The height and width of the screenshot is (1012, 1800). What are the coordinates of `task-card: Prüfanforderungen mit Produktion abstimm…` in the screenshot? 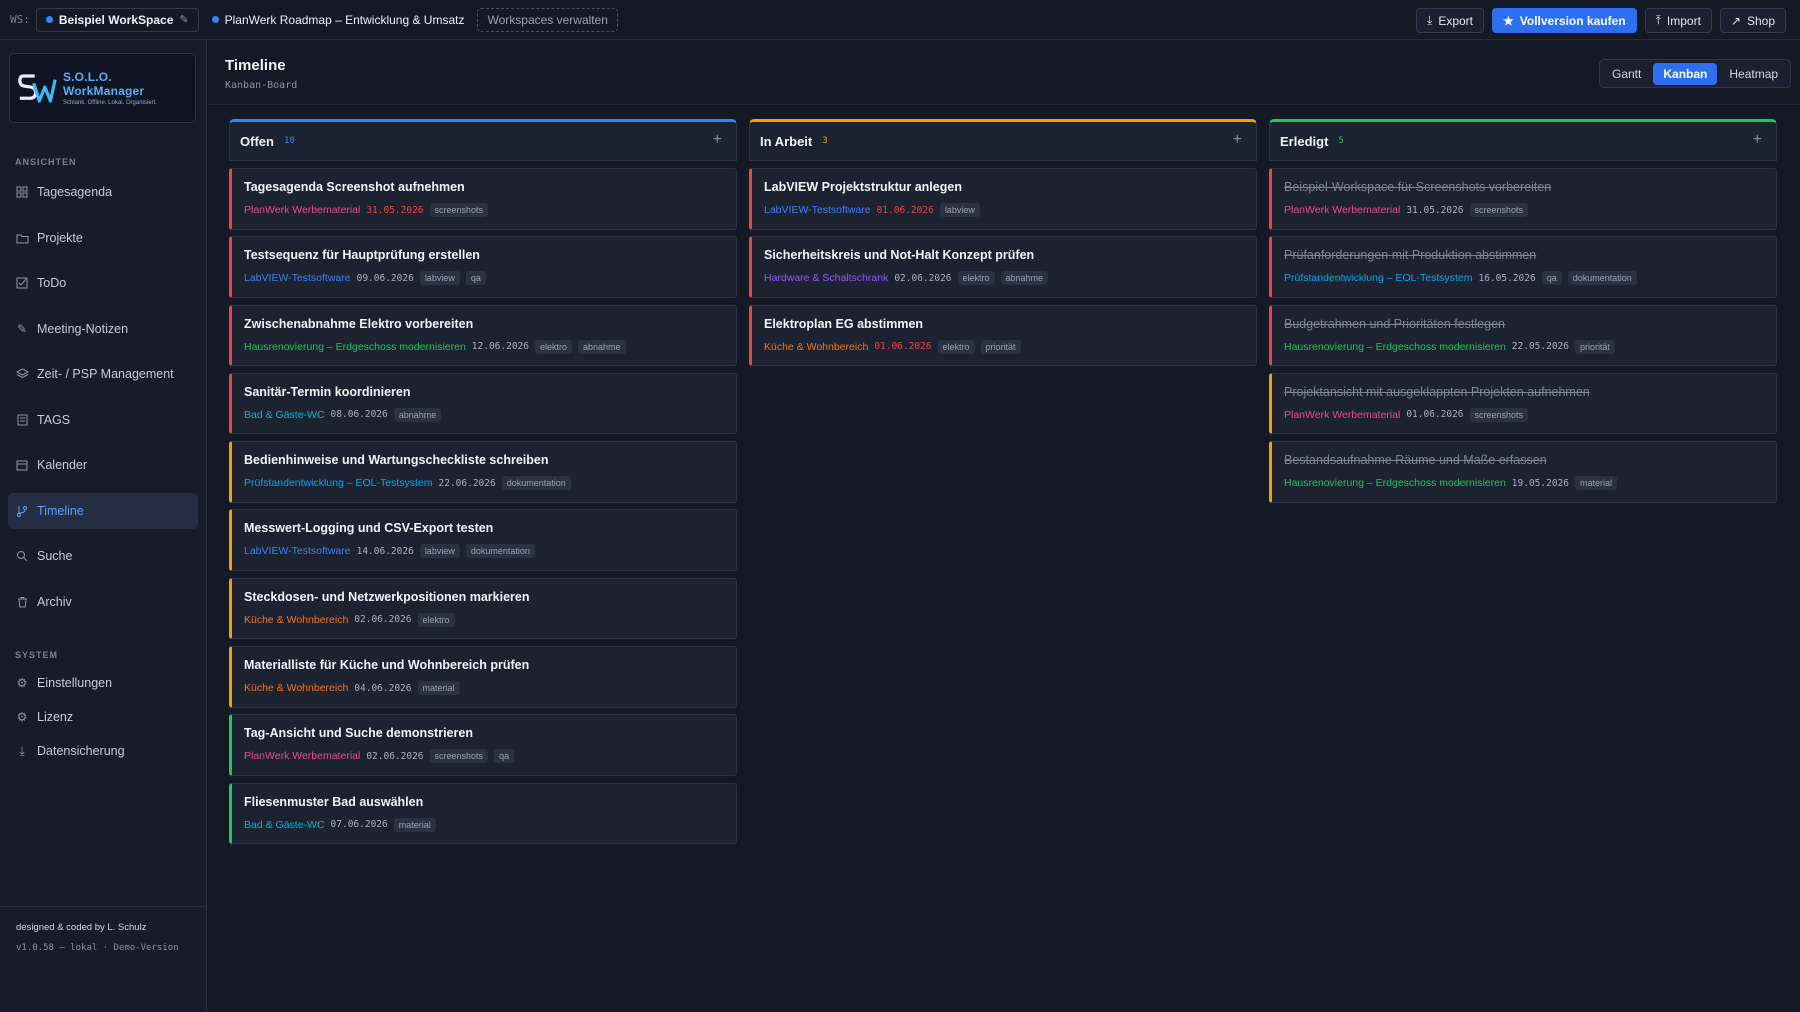 It's located at (1523, 267).